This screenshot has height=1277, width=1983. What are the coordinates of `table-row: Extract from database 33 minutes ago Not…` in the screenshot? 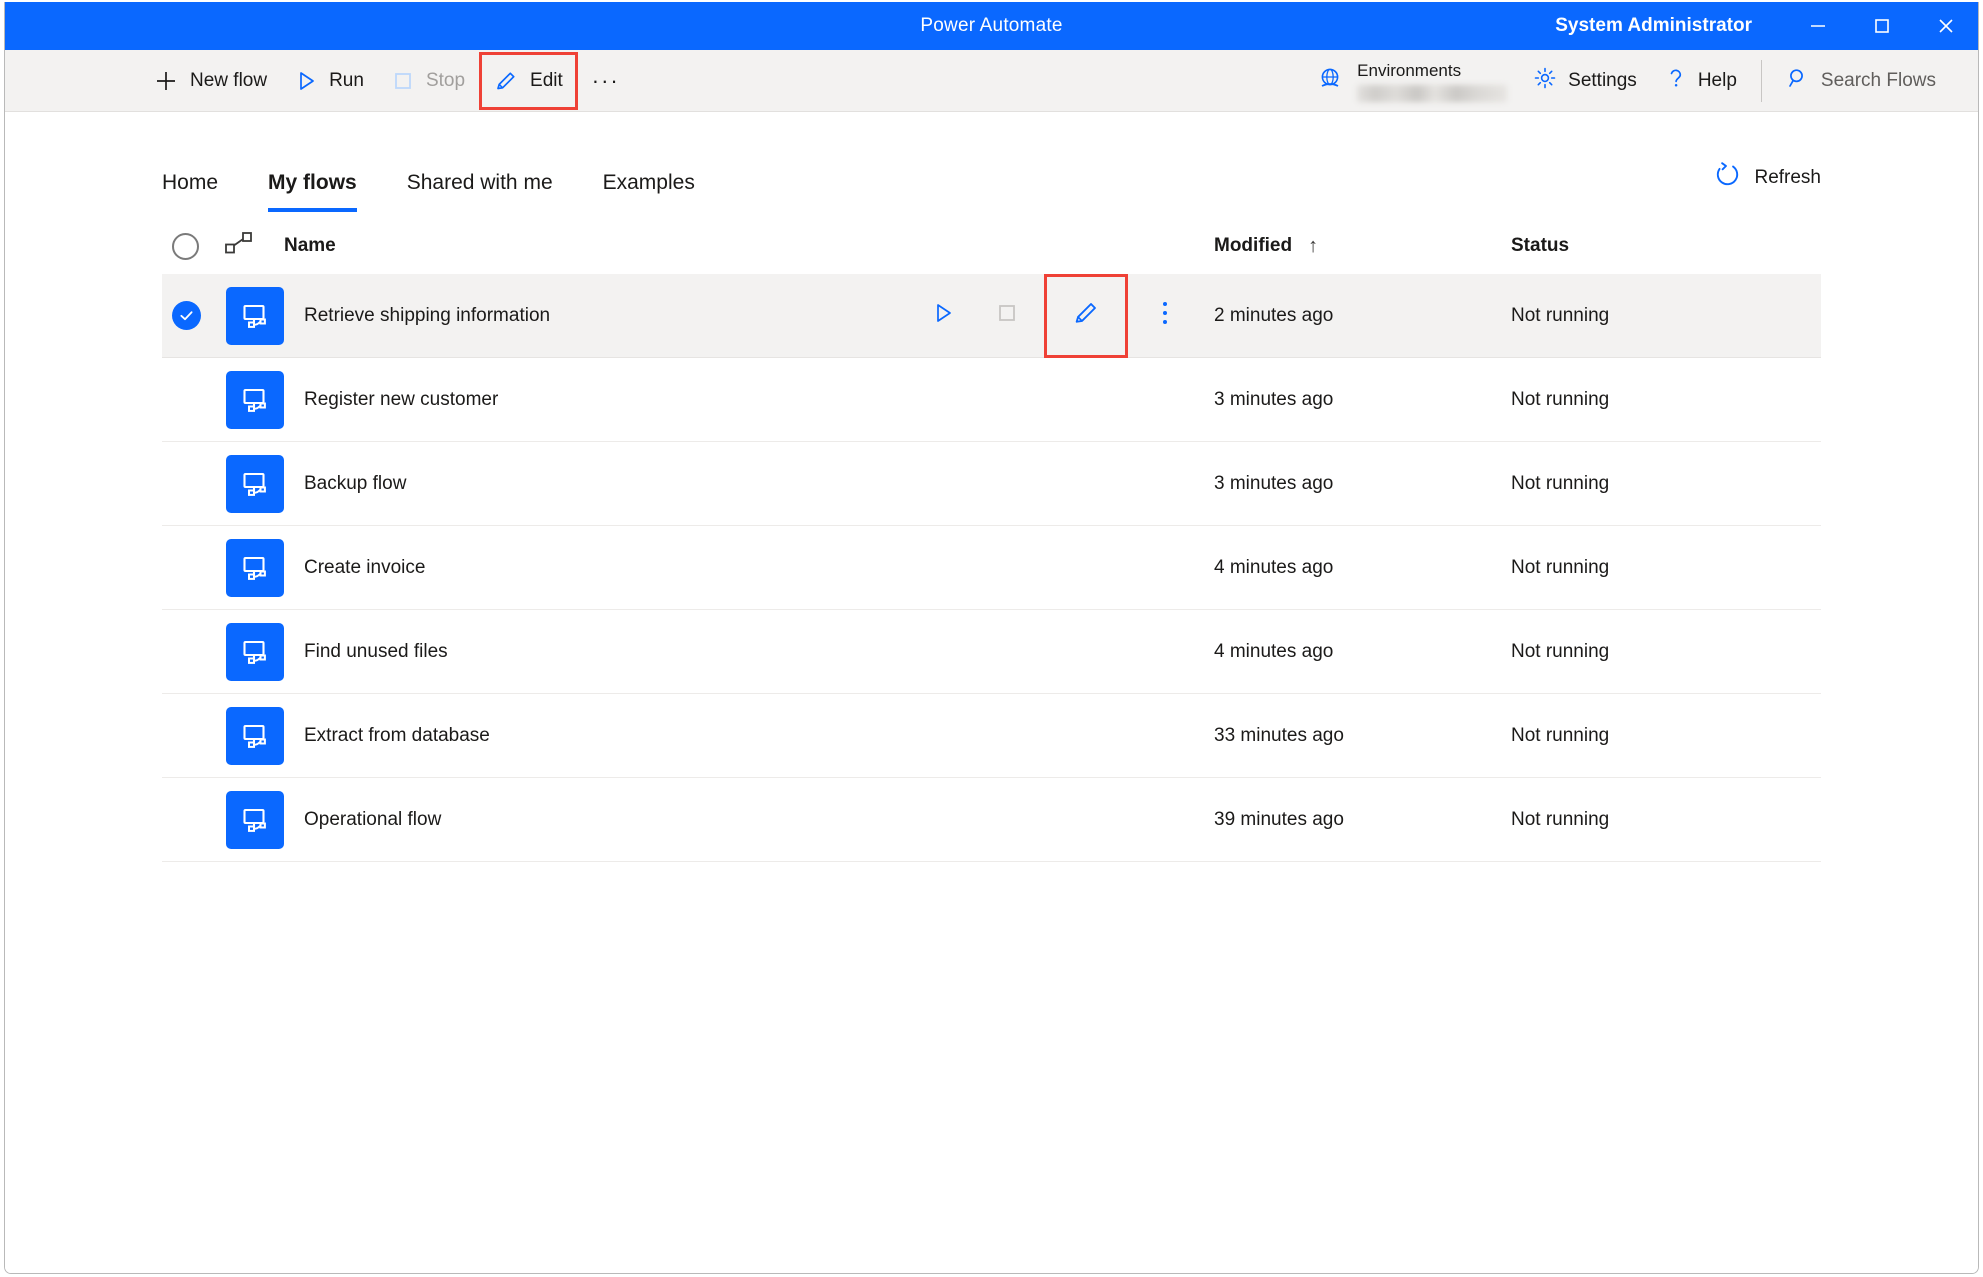 It's located at (991, 736).